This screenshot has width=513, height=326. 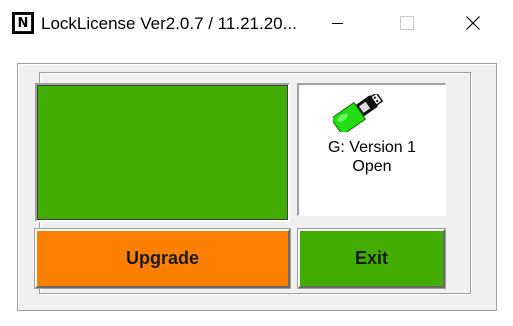 I want to click on minimize-button, so click(x=337, y=23).